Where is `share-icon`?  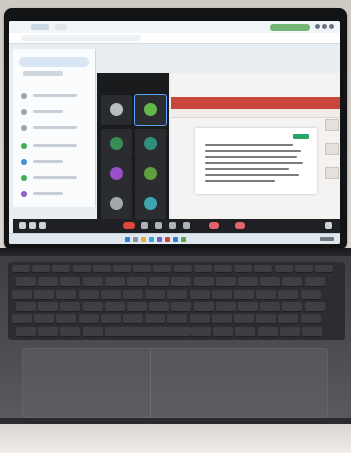
share-icon is located at coordinates (144, 225).